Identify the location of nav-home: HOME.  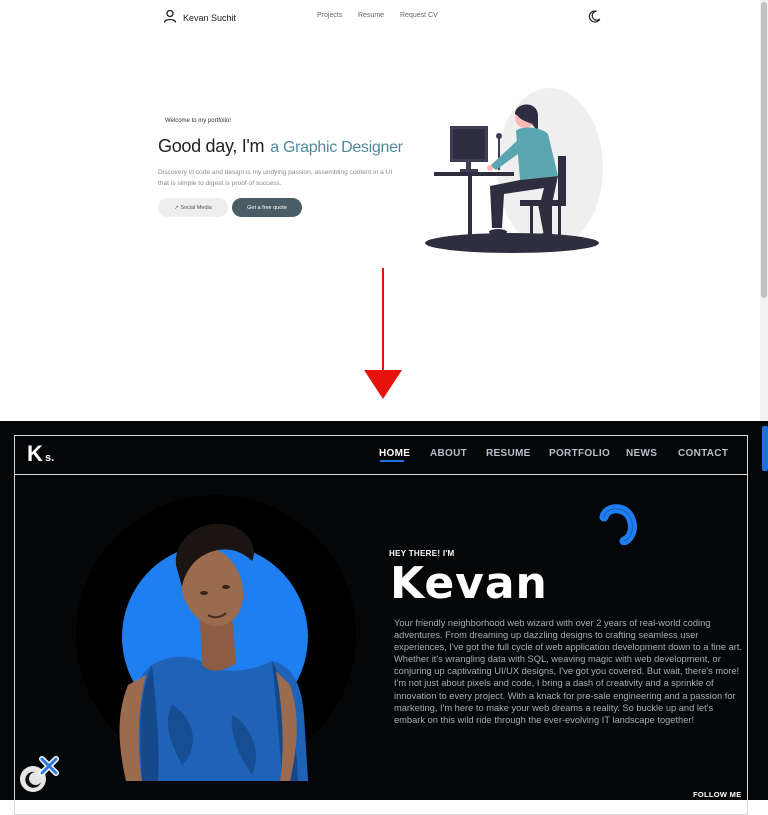
(394, 453).